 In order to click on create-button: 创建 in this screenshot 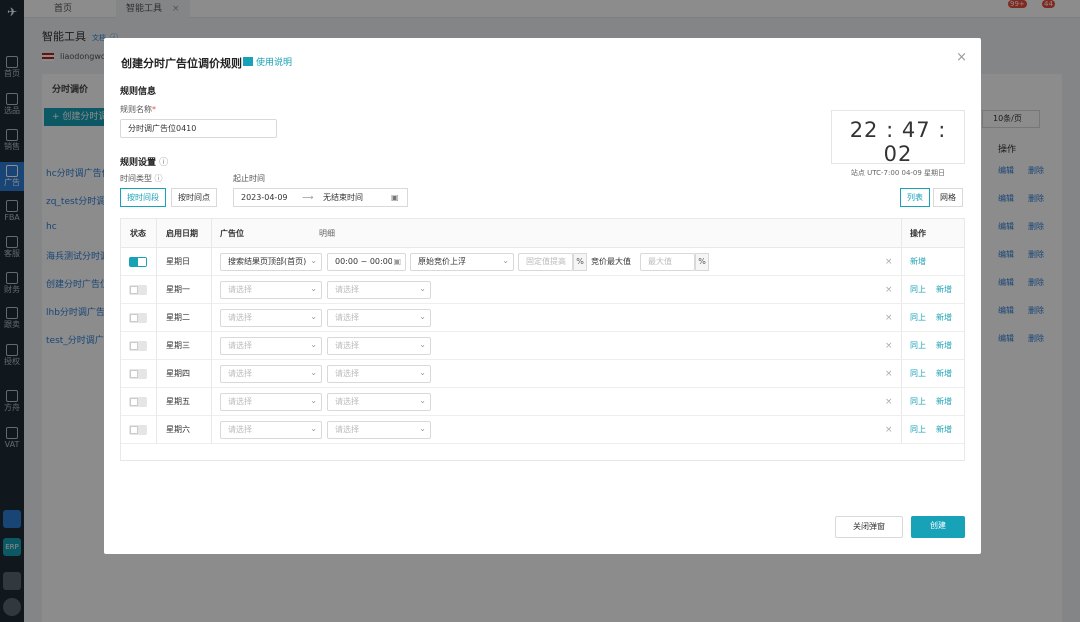, I will do `click(938, 527)`.